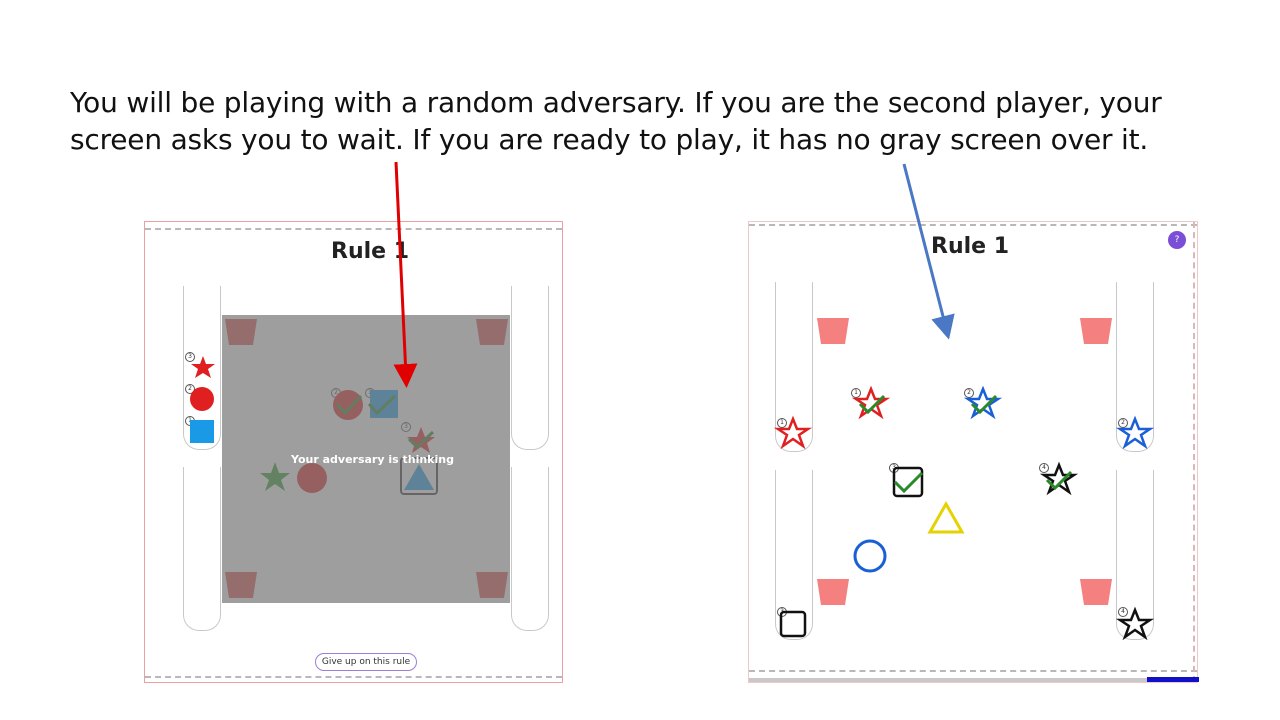 The height and width of the screenshot is (720, 1280). What do you see at coordinates (674, 274) in the screenshot?
I see `annotation-arrows` at bounding box center [674, 274].